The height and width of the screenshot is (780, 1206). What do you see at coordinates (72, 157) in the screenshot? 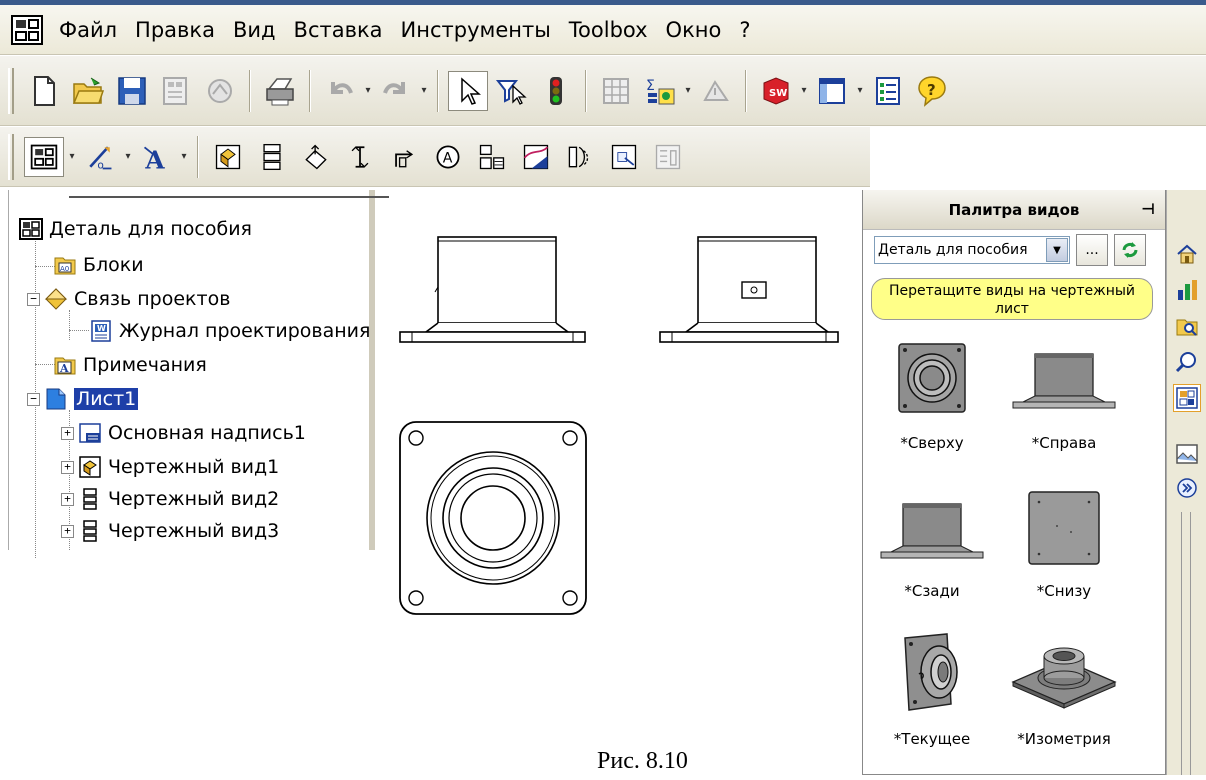
I see `drawing-sheet-dropdown: ▾` at bounding box center [72, 157].